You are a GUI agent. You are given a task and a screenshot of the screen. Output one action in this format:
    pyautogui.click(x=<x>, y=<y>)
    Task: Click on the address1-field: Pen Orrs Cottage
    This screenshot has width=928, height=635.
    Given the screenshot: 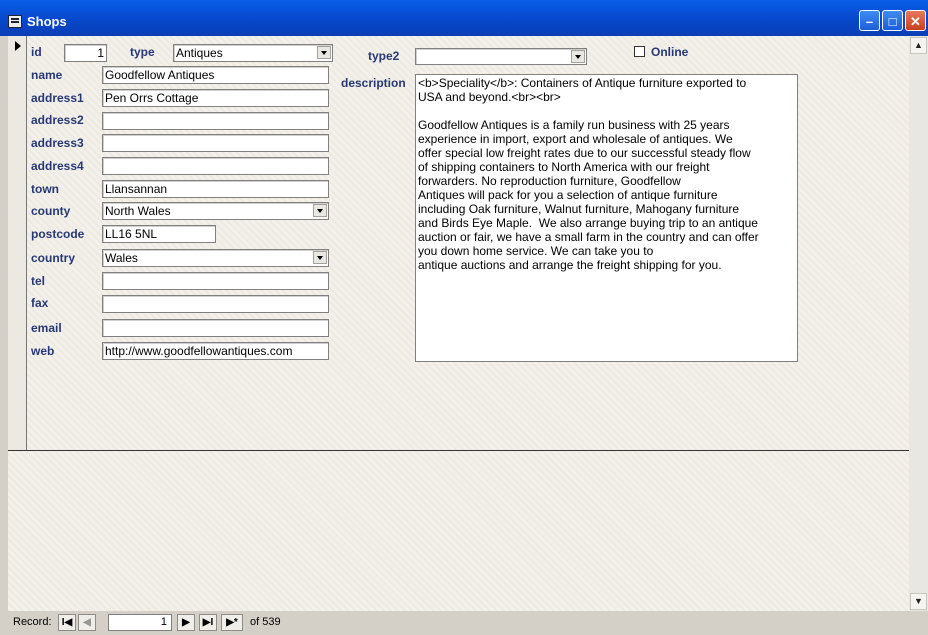 What is the action you would take?
    pyautogui.click(x=215, y=98)
    